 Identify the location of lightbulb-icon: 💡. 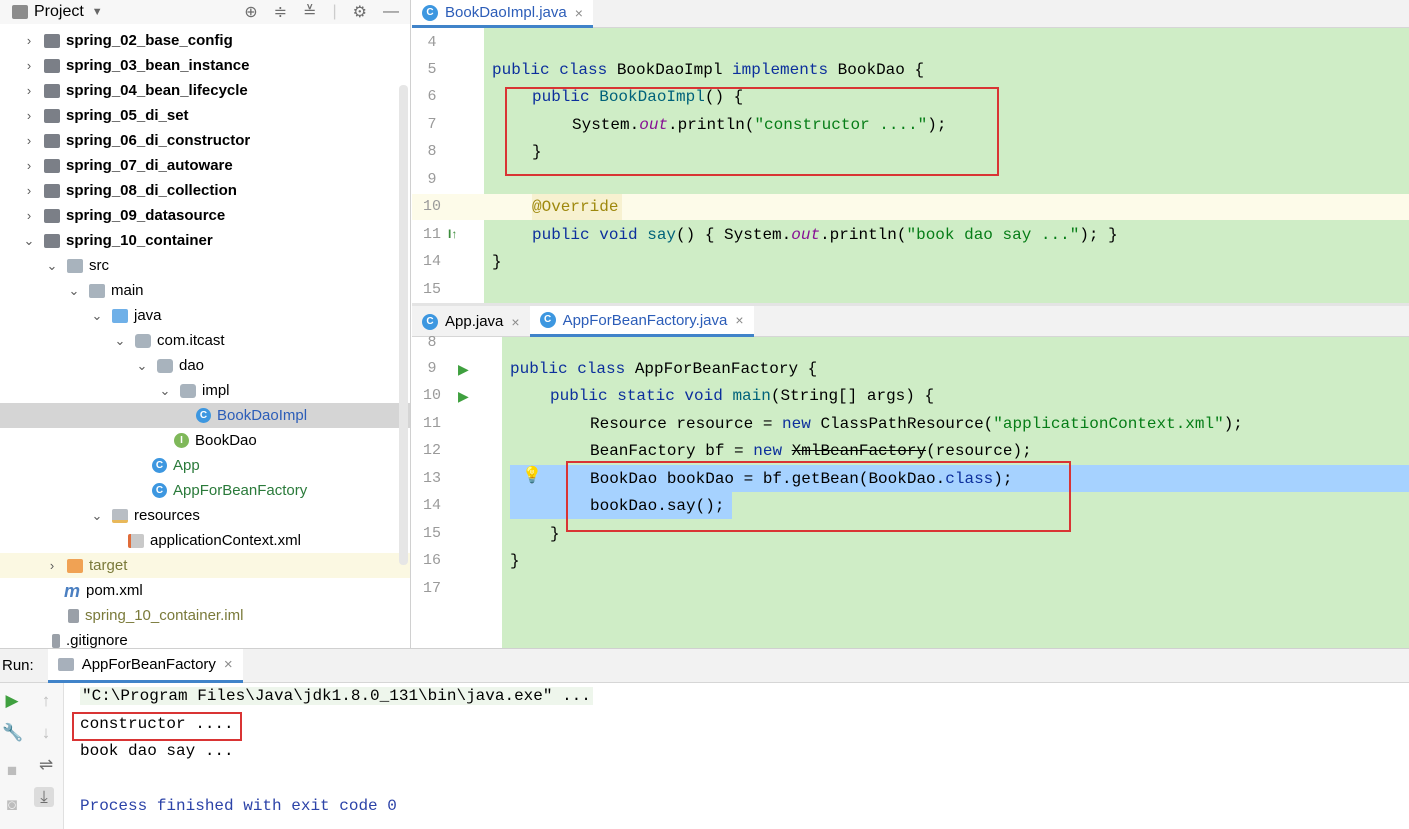
(532, 475).